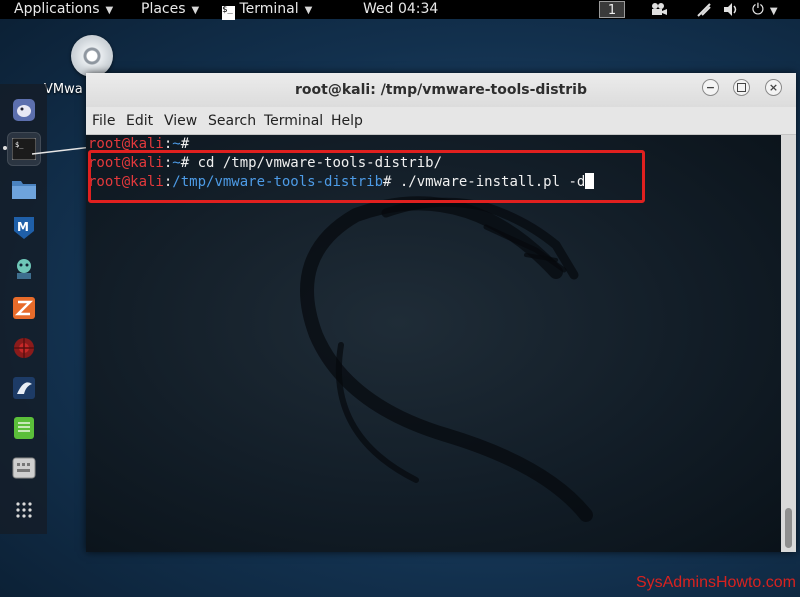 The width and height of the screenshot is (800, 597). Describe the element at coordinates (765, 10) in the screenshot. I see `power-menu: ⏻ ▼` at that location.